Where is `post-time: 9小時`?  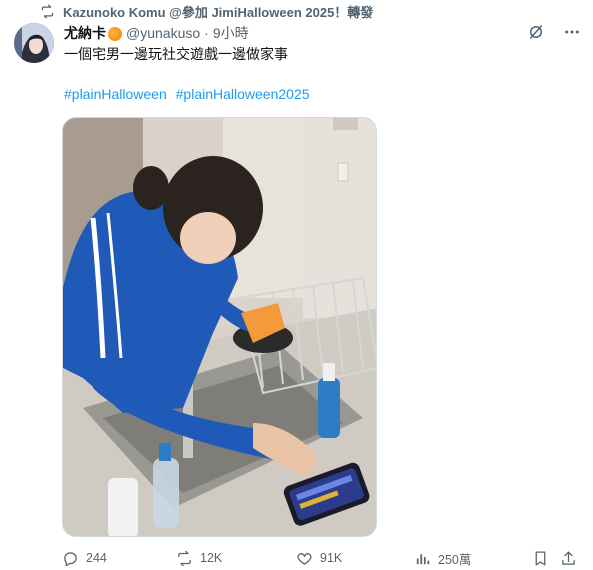
post-time: 9小時 is located at coordinates (231, 33).